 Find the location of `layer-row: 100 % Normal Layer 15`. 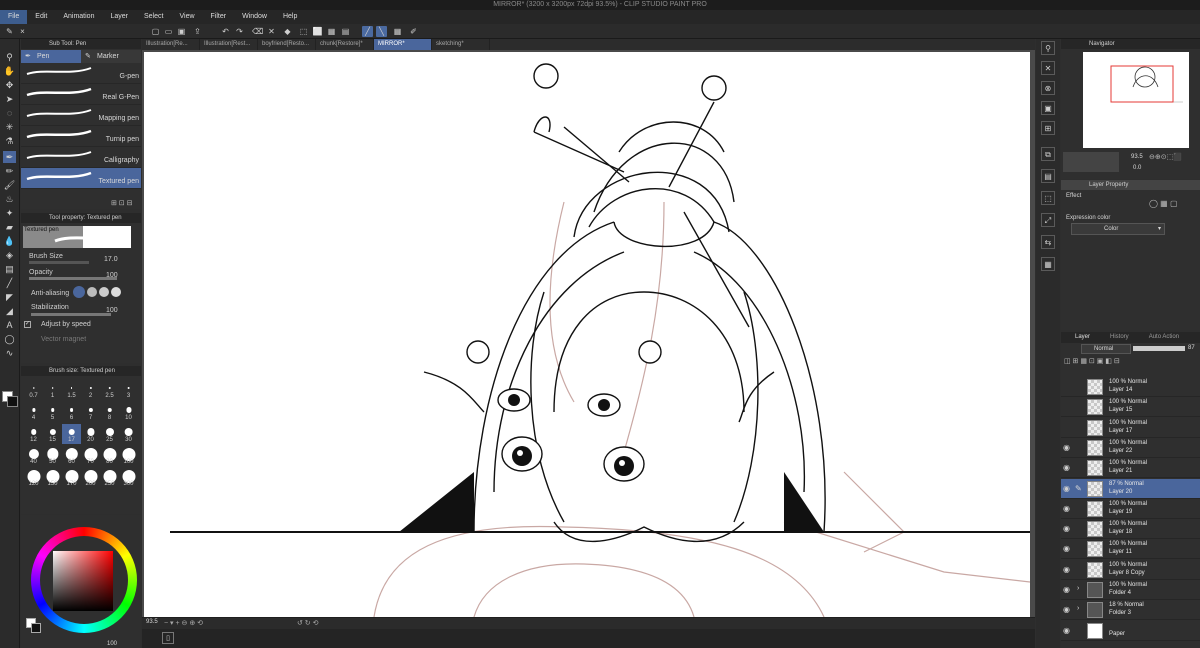

layer-row: 100 % Normal Layer 15 is located at coordinates (1130, 407).